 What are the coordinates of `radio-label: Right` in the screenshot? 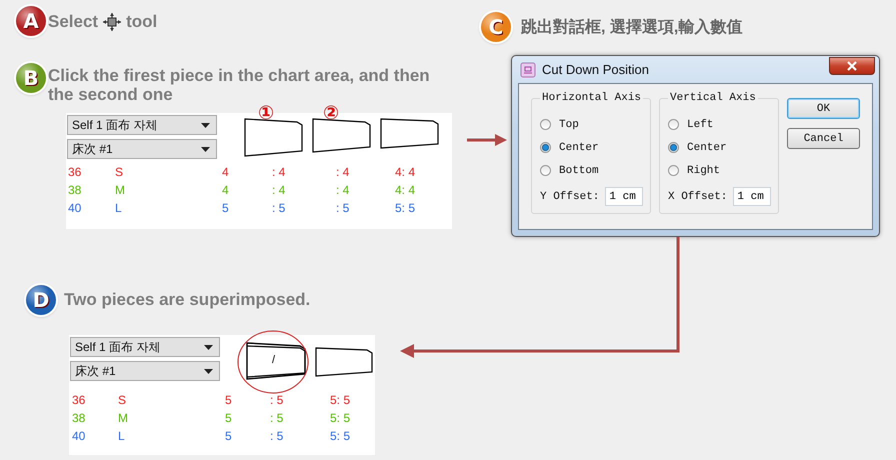 It's located at (703, 170).